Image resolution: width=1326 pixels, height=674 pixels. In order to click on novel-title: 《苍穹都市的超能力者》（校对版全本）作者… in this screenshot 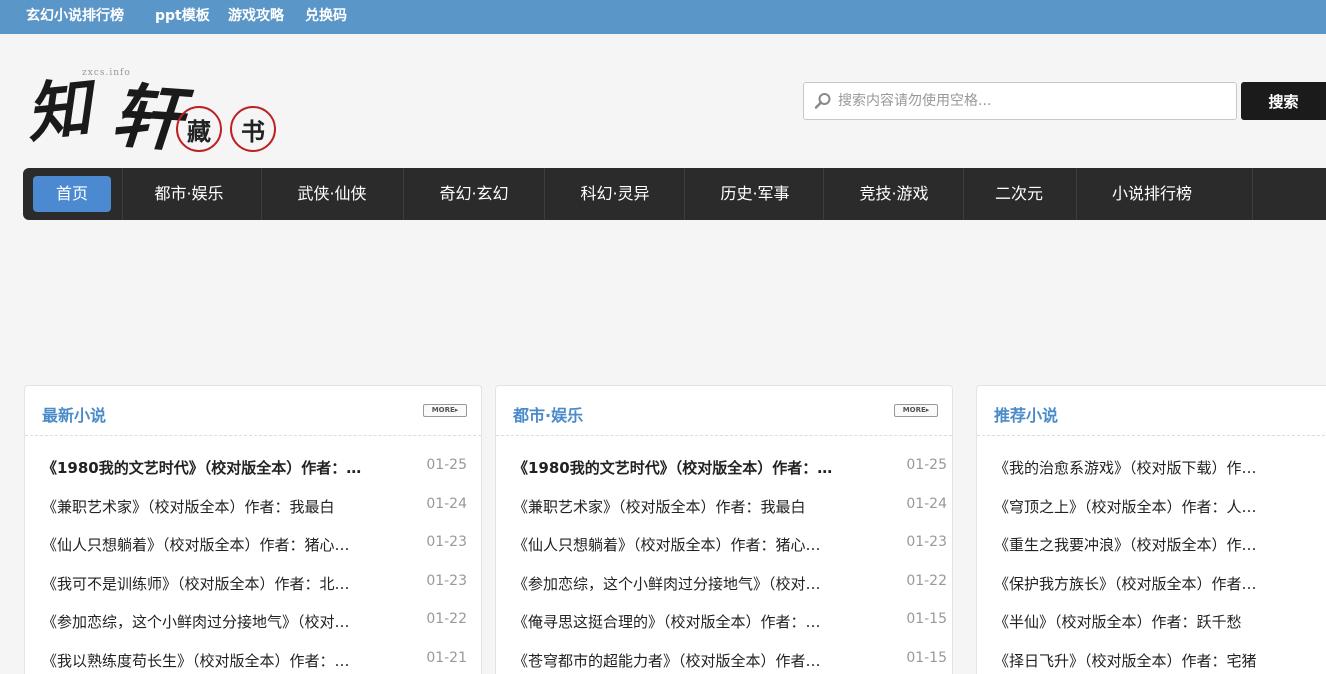, I will do `click(695, 660)`.